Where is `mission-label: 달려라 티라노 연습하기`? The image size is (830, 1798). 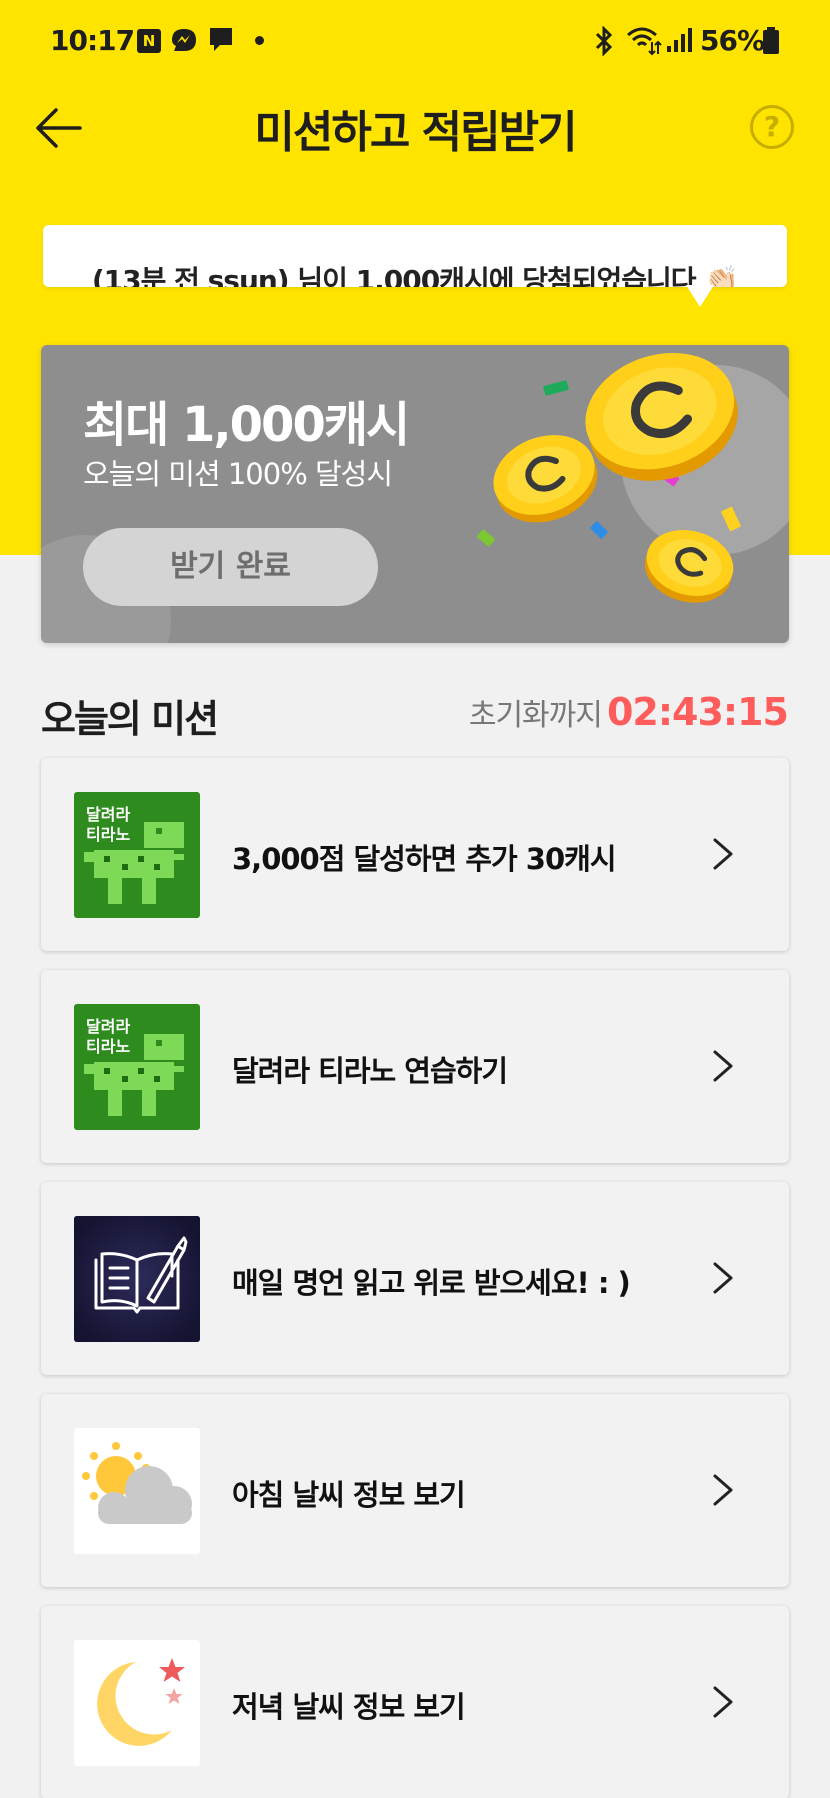 mission-label: 달려라 티라노 연습하기 is located at coordinates (370, 1071).